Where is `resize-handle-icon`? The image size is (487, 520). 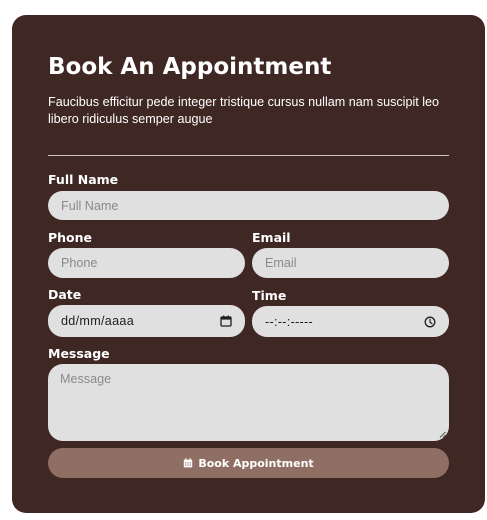 resize-handle-icon is located at coordinates (442, 434).